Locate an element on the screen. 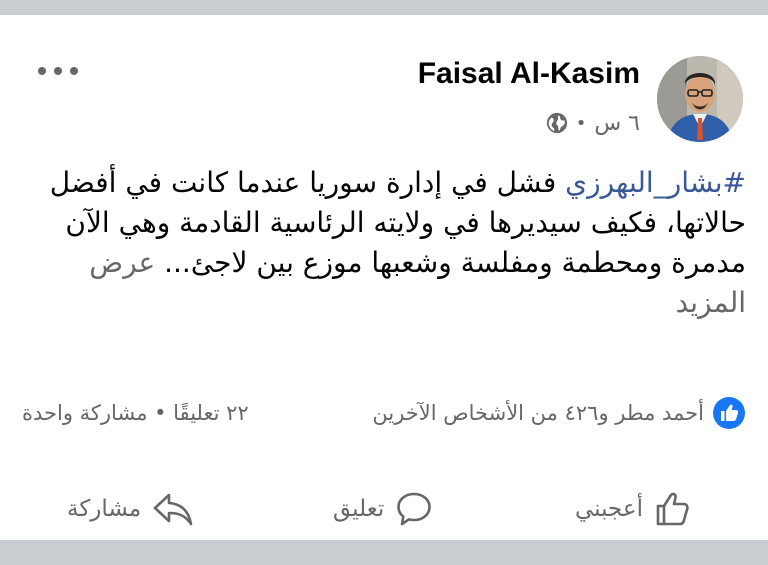 This screenshot has height=565, width=768. reactions-text: أحمد مطر و٤٢٦ من الأشخاص الآخرين is located at coordinates (538, 413).